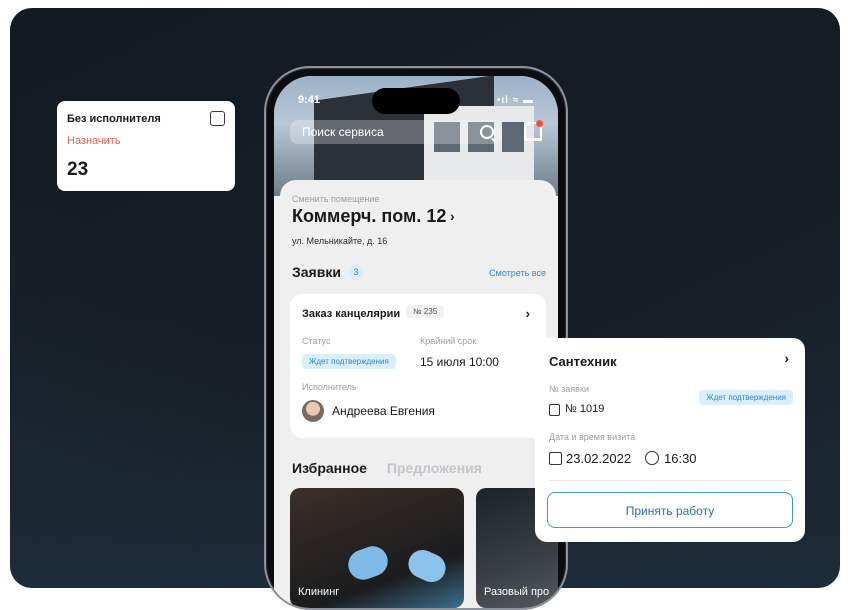  What do you see at coordinates (369, 216) in the screenshot?
I see `room-title: Коммерч. пом. 12` at bounding box center [369, 216].